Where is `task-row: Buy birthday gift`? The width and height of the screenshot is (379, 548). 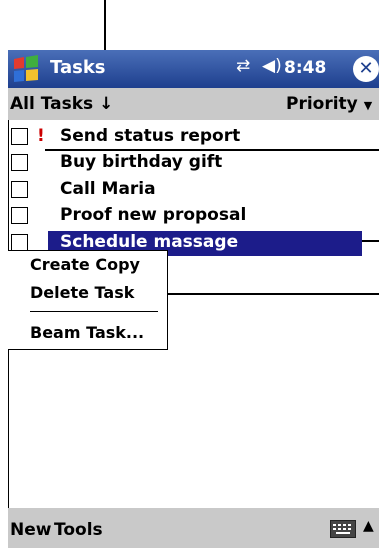 task-row: Buy birthday gift is located at coordinates (193, 163).